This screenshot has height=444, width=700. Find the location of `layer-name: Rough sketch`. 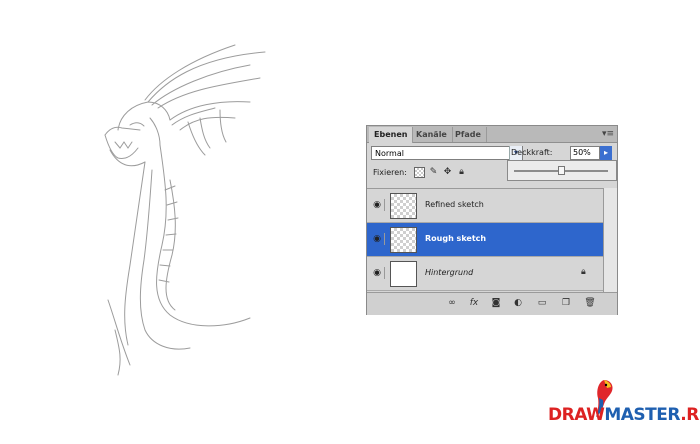

layer-name: Rough sketch is located at coordinates (456, 238).